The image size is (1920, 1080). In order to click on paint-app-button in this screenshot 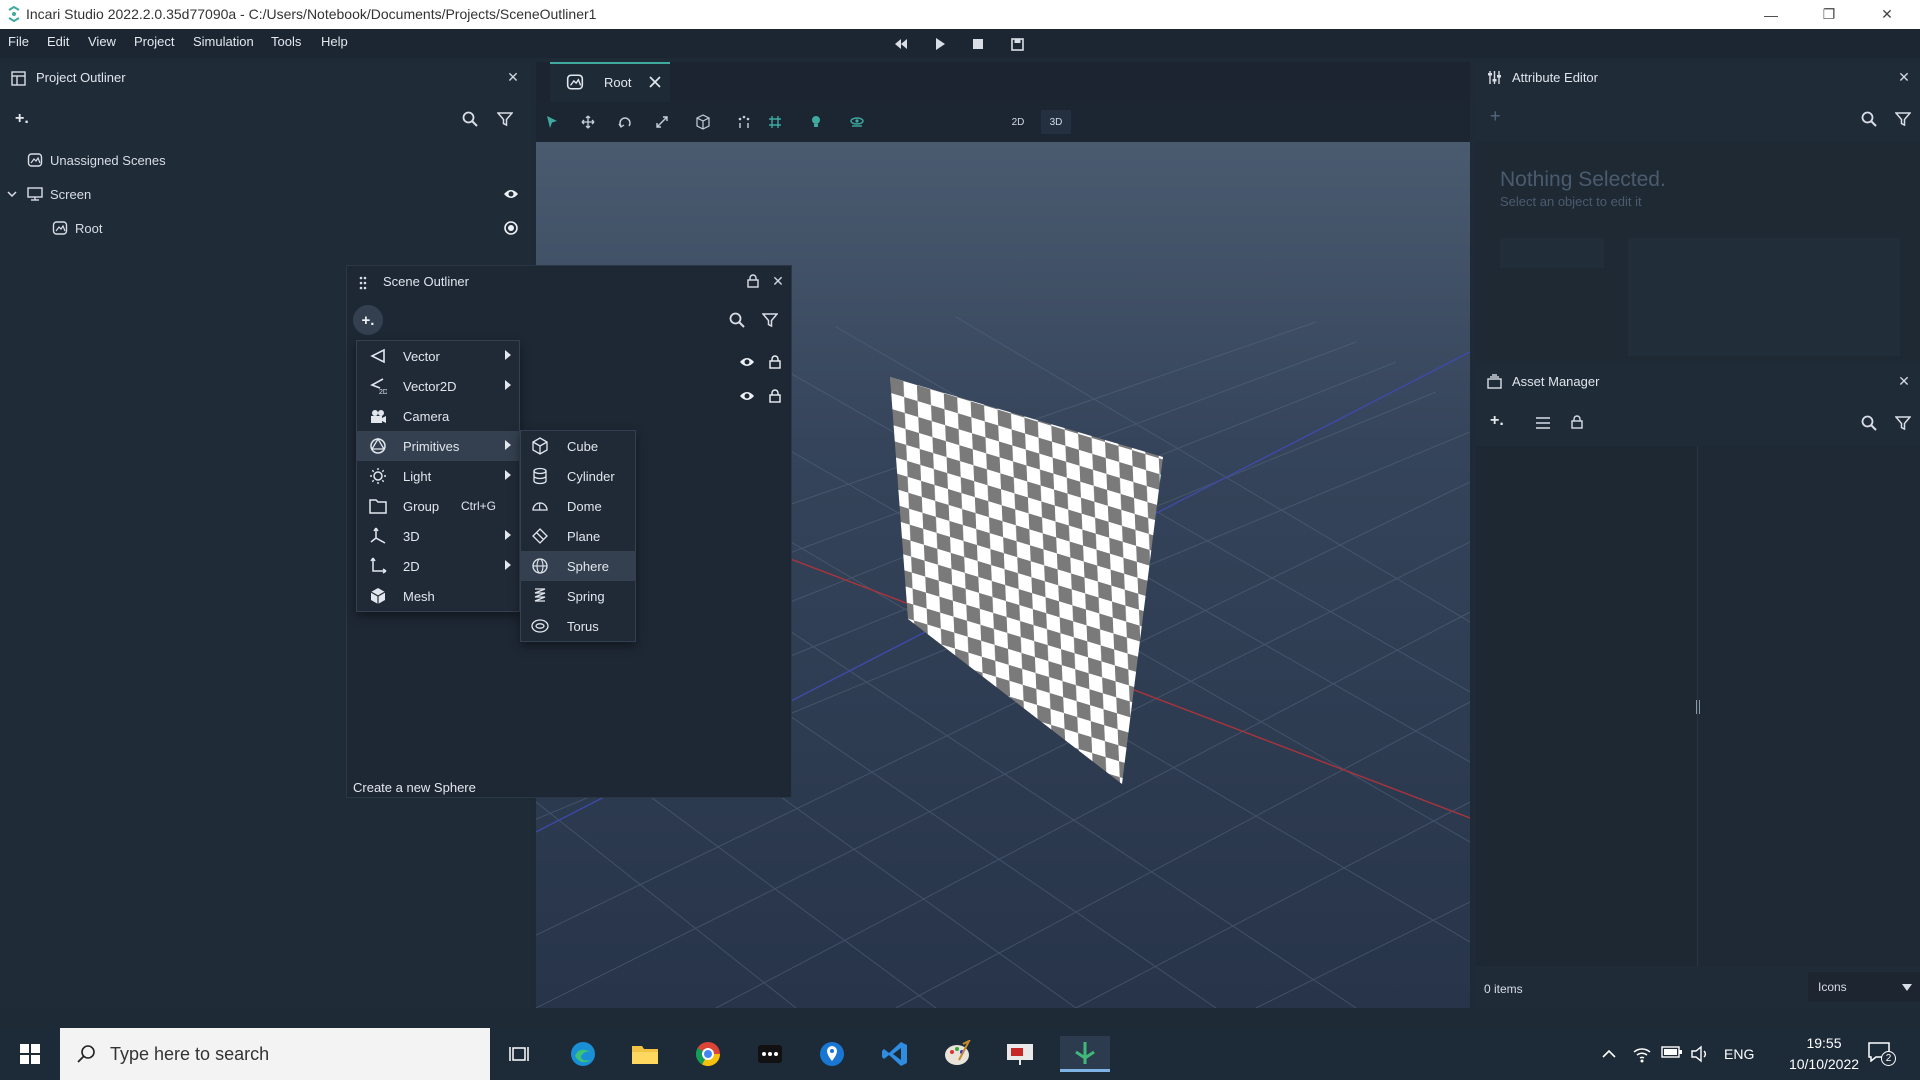, I will do `click(957, 1054)`.